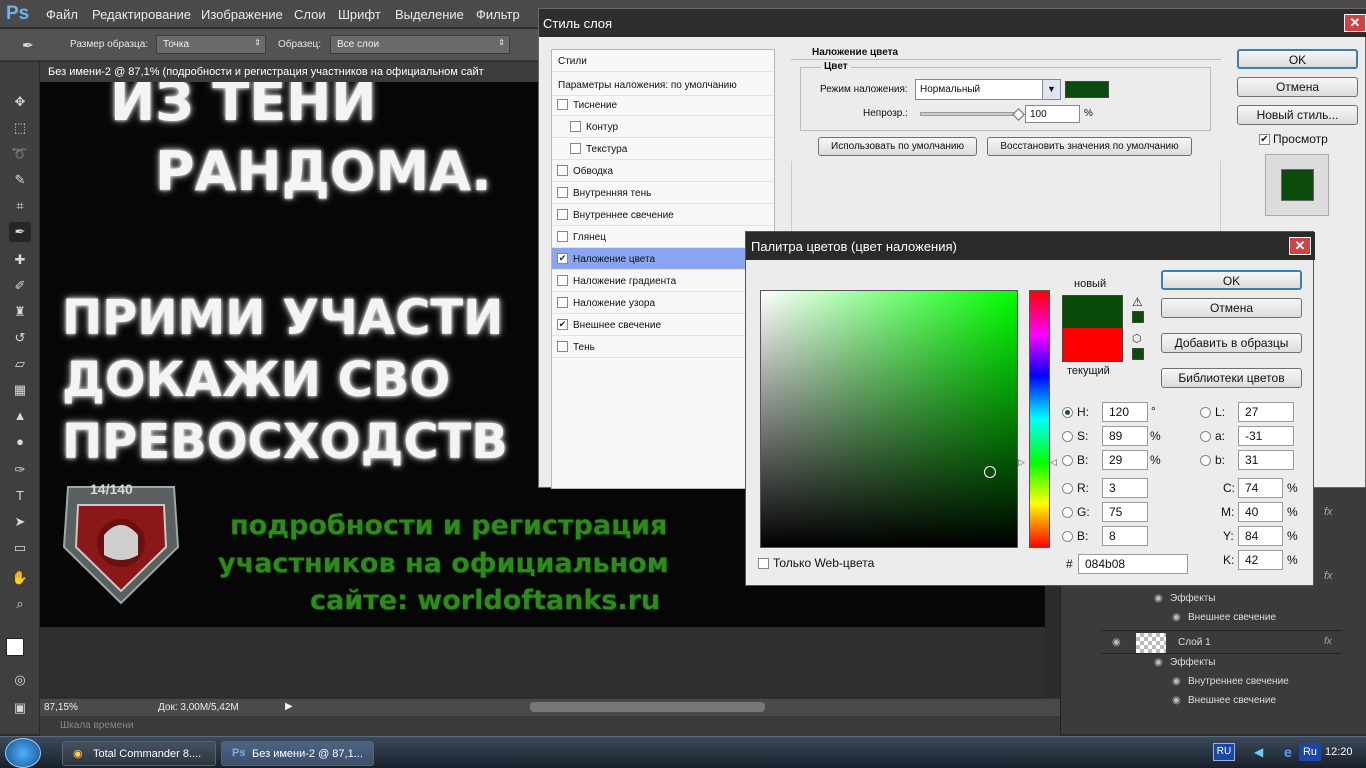  I want to click on use-default-button: Использовать по умолчанию, so click(897, 146).